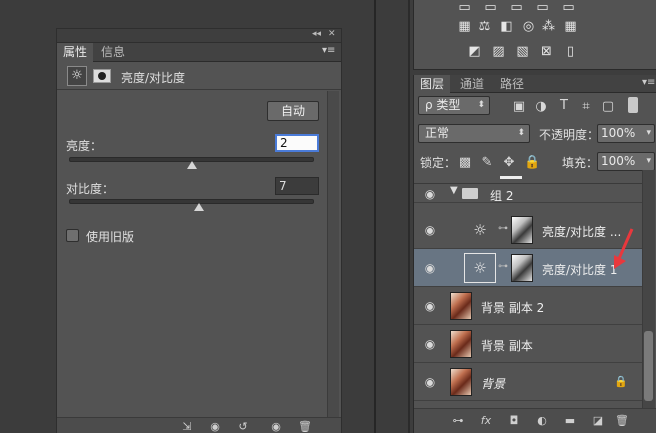 Image resolution: width=656 pixels, height=433 pixels. I want to click on blend-mode-dropdown: 正常 ⬍, so click(474, 133).